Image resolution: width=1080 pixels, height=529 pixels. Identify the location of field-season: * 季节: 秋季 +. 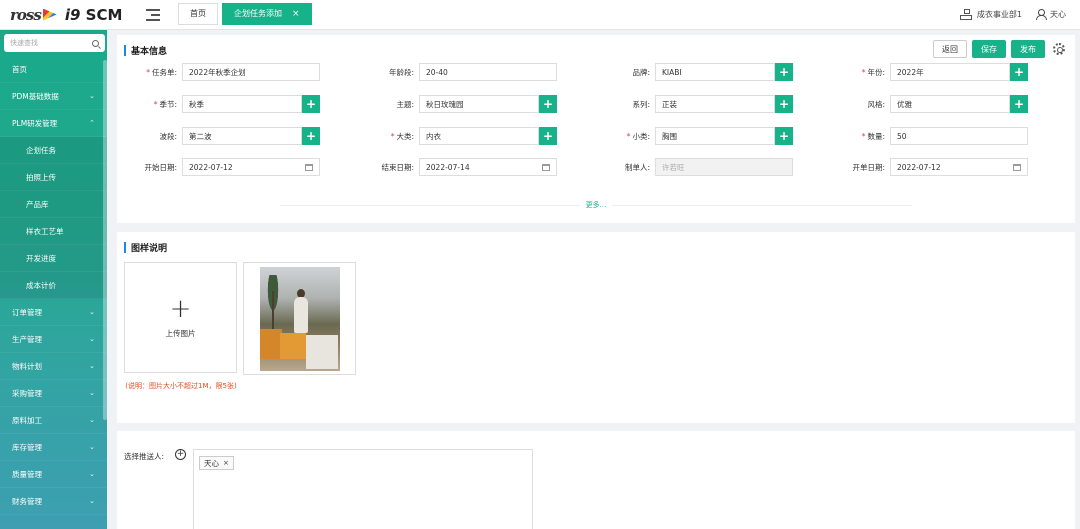
(221, 104).